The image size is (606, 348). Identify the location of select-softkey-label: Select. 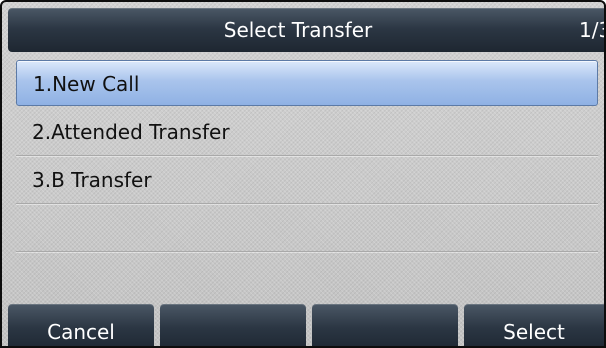
(534, 332).